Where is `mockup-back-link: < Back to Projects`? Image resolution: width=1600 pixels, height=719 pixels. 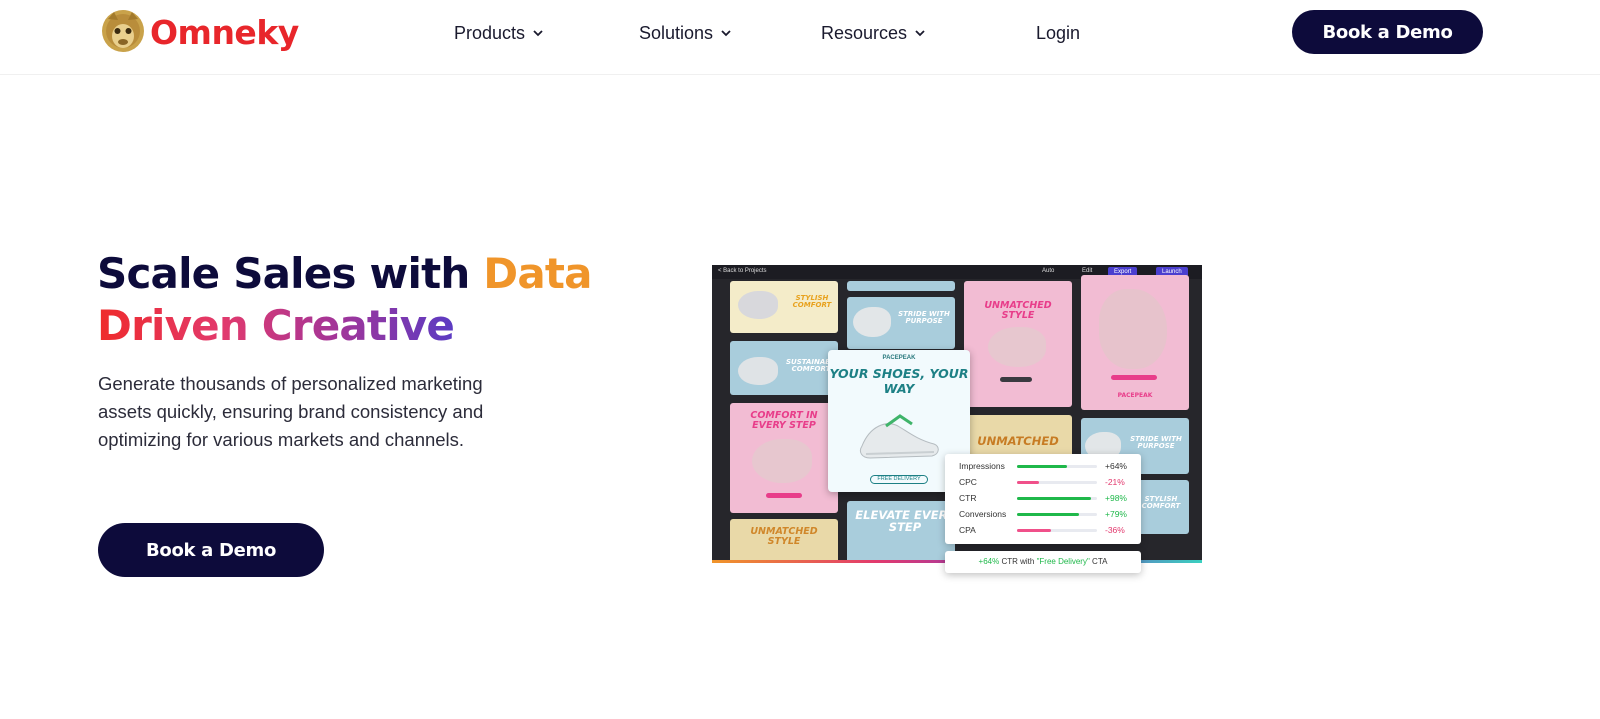 mockup-back-link: < Back to Projects is located at coordinates (742, 271).